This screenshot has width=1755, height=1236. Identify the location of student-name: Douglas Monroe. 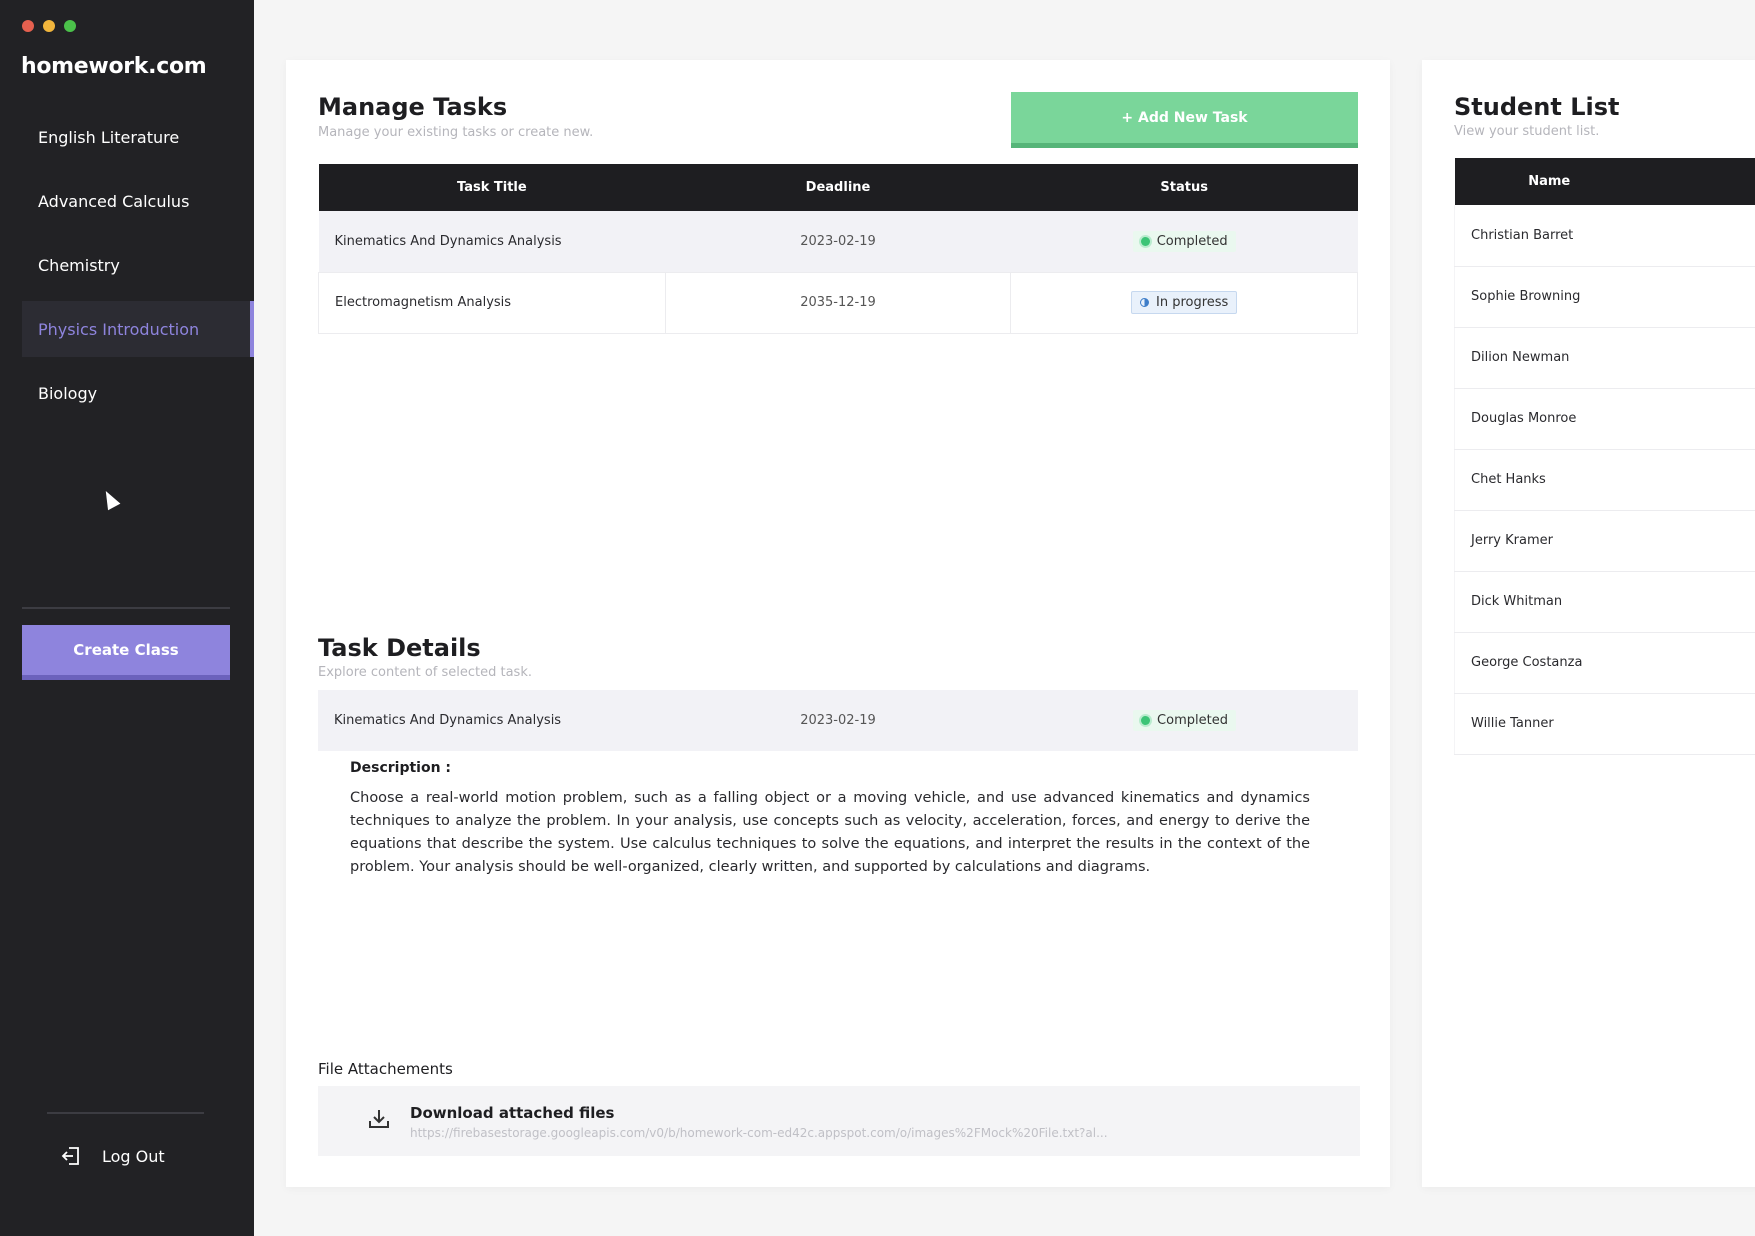
(1604, 419).